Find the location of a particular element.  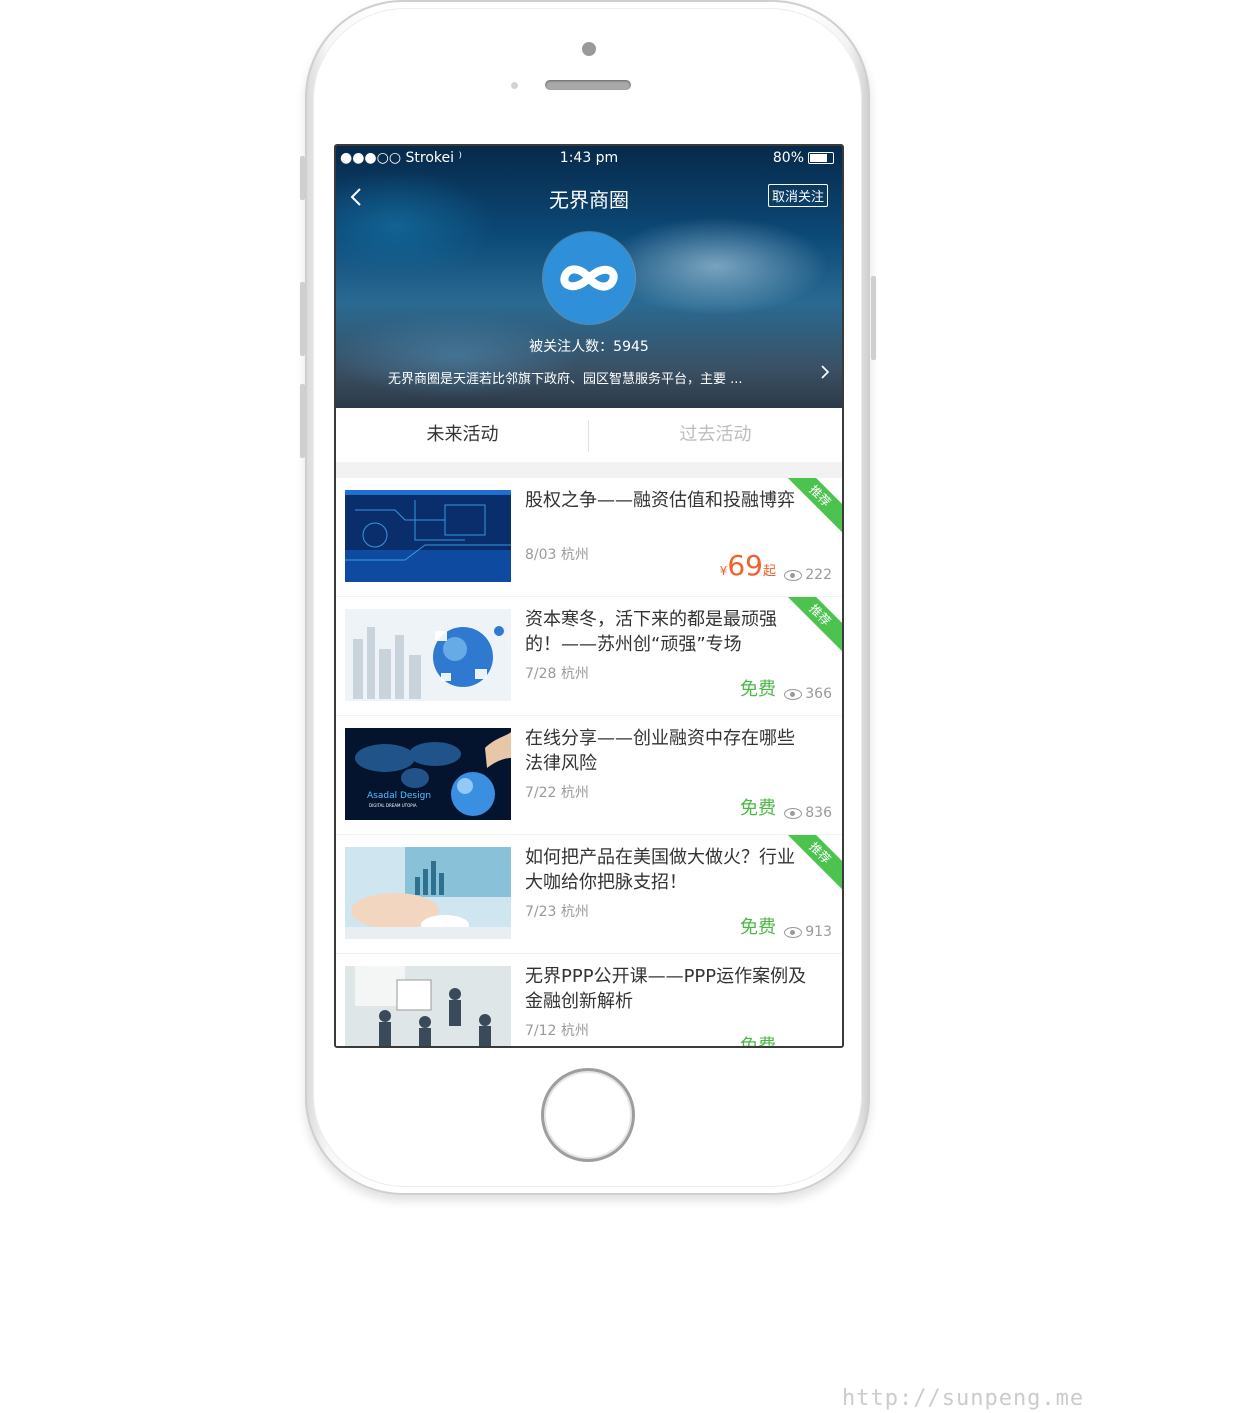

chevron-right-icon is located at coordinates (825, 374).